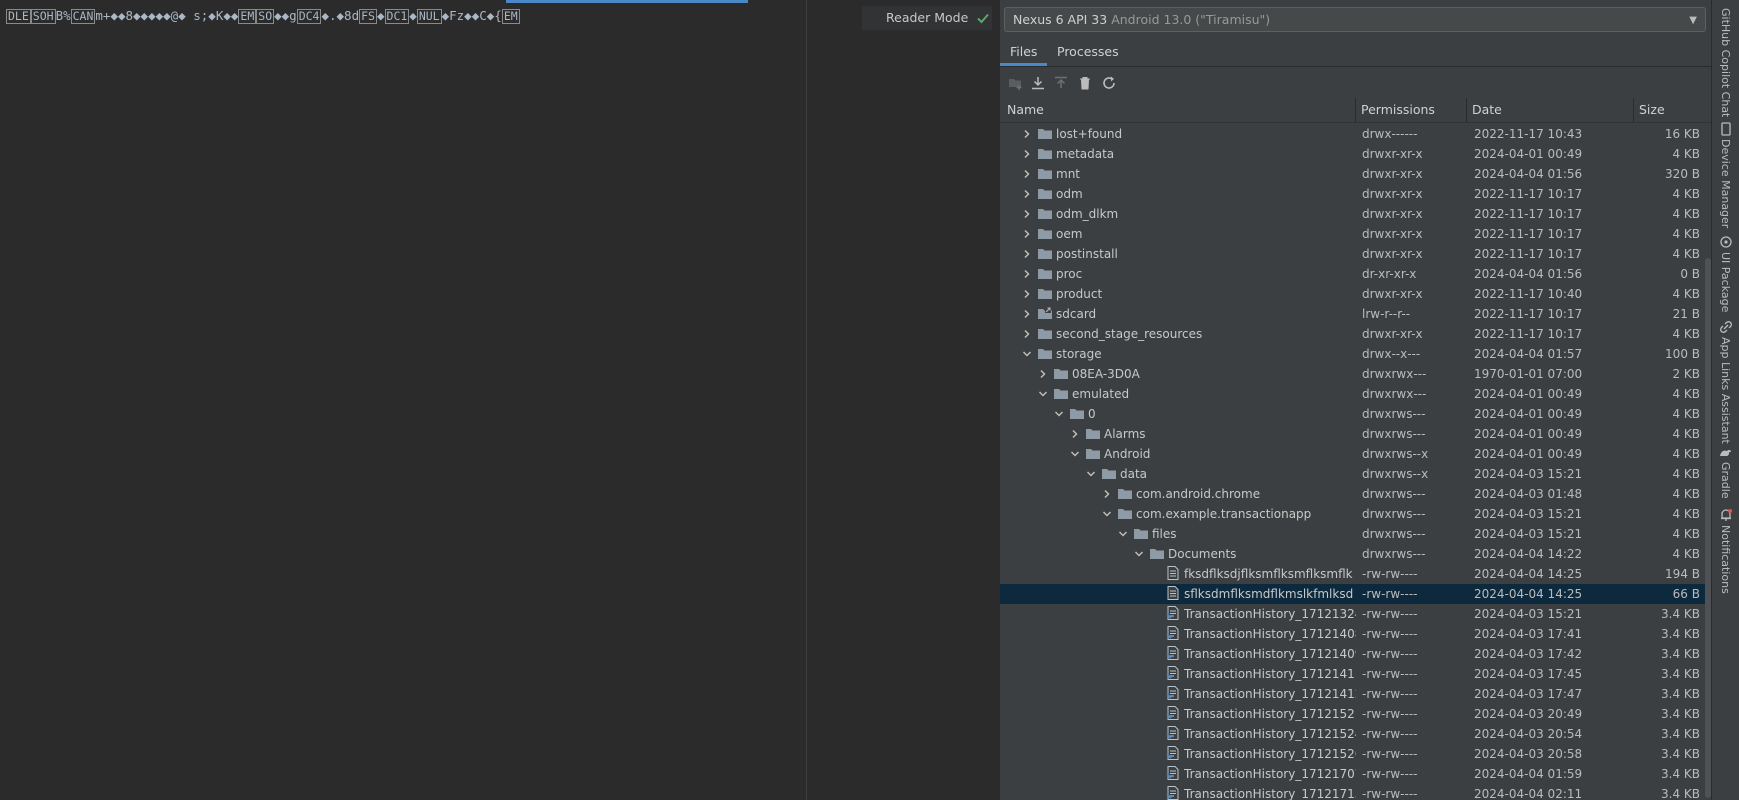  Describe the element at coordinates (1024, 52) in the screenshot. I see `tab-files: Files` at that location.